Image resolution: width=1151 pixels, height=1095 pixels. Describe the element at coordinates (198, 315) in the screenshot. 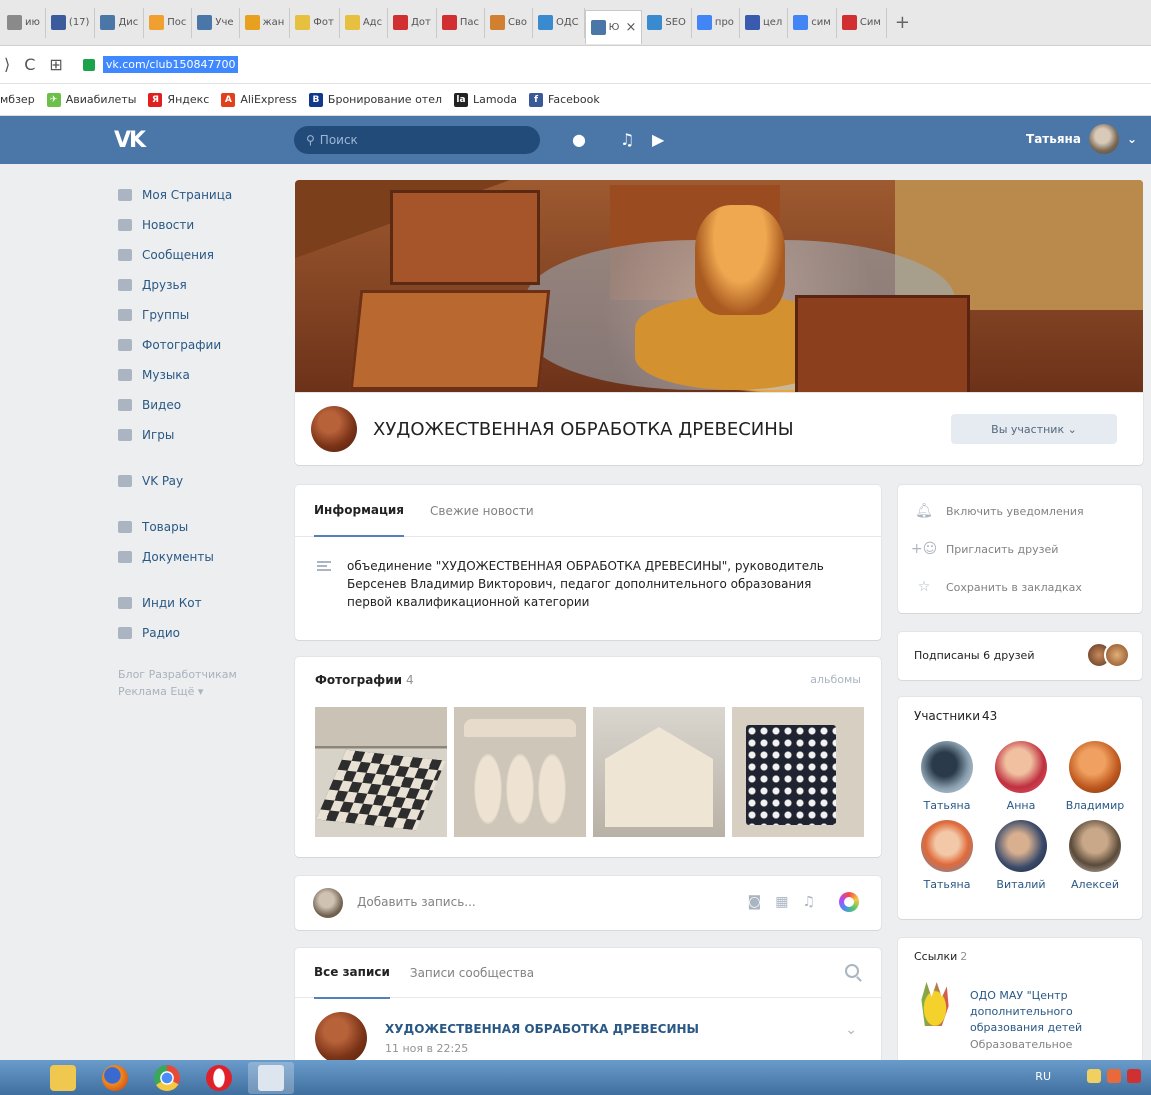

I see `sidebar-item: Группы` at that location.